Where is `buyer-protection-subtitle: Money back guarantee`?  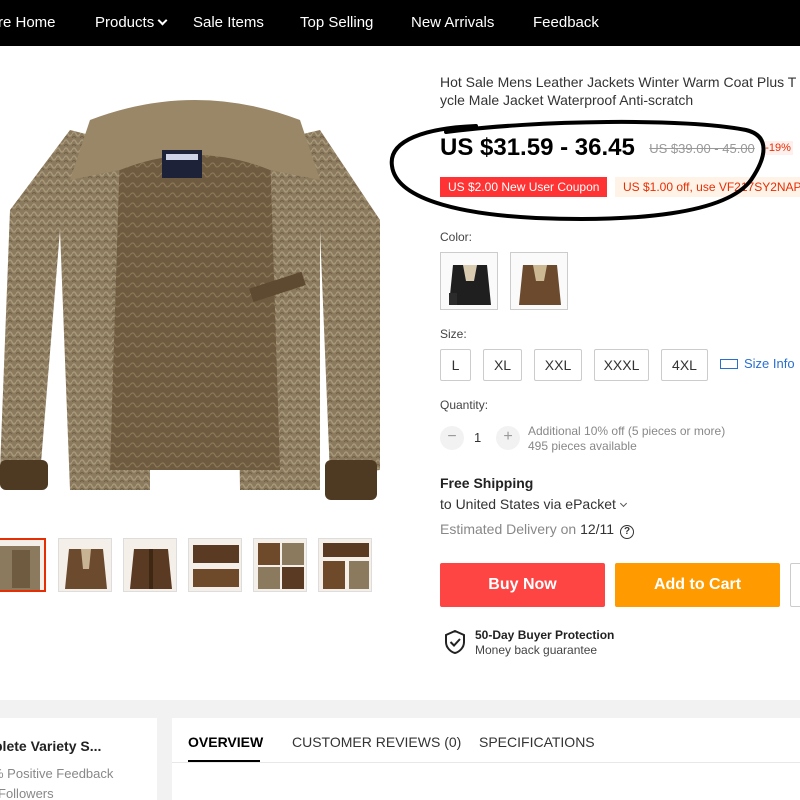
buyer-protection-subtitle: Money back guarantee is located at coordinates (536, 650).